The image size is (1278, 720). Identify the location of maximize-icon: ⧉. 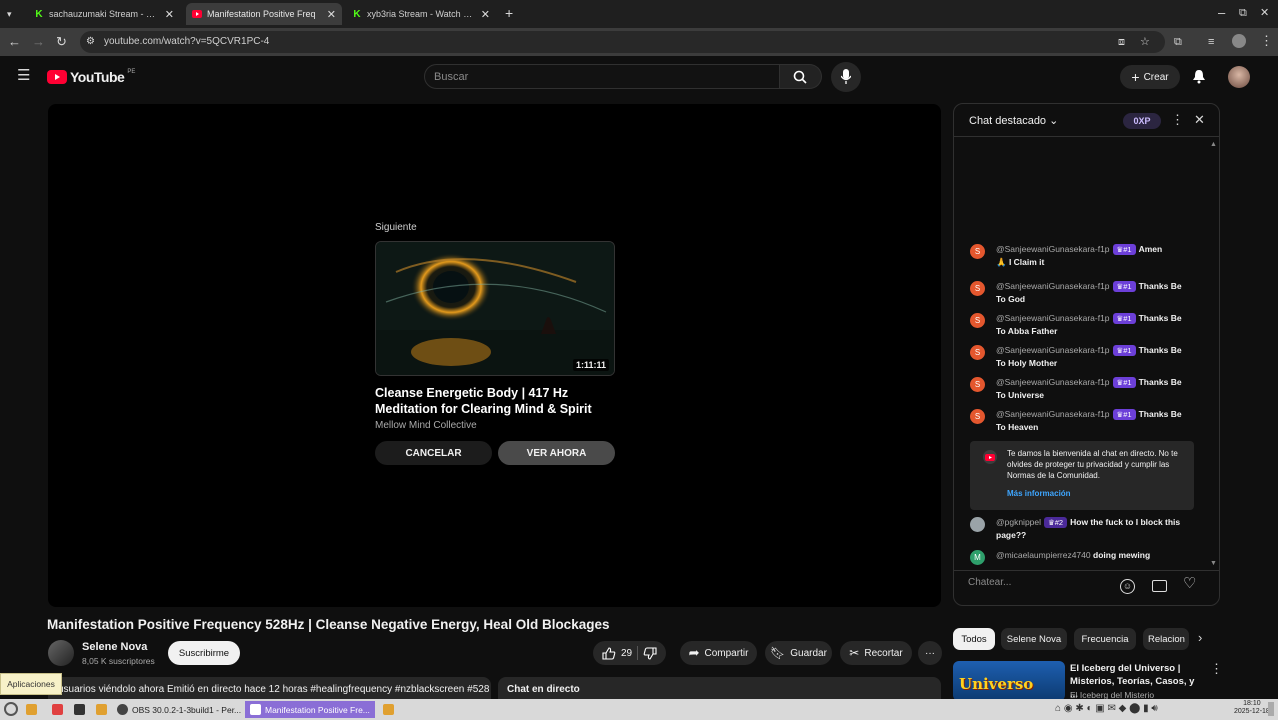
(1243, 13).